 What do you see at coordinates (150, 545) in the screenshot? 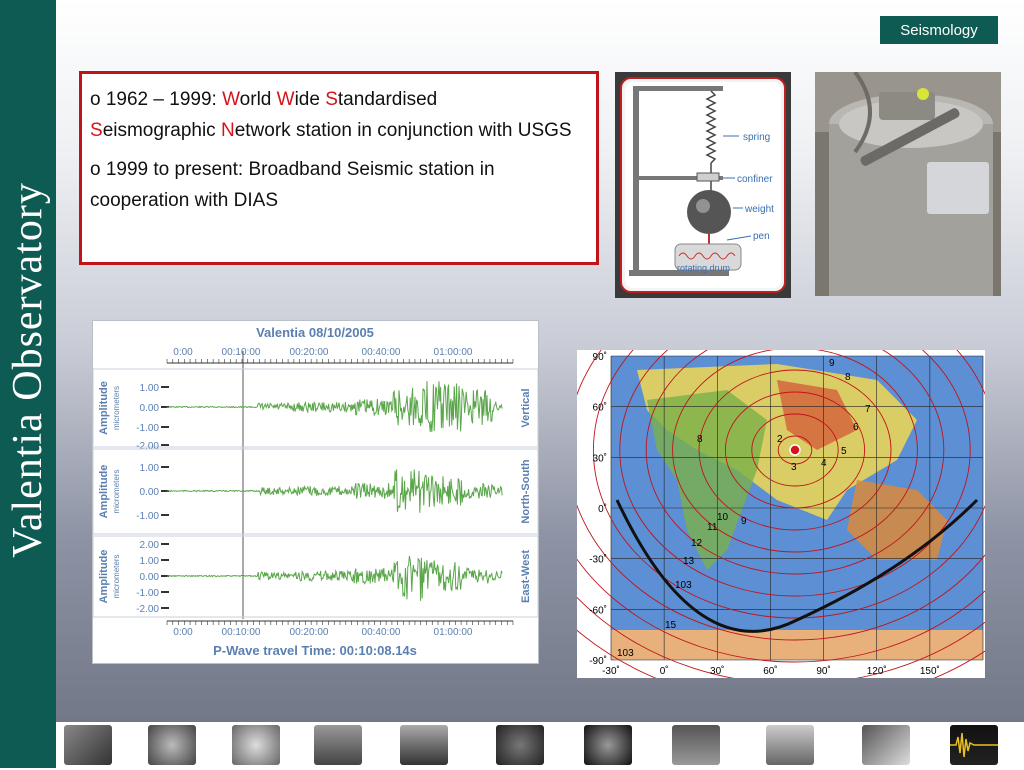
I see `amplitude-tick-label: 2.00` at bounding box center [150, 545].